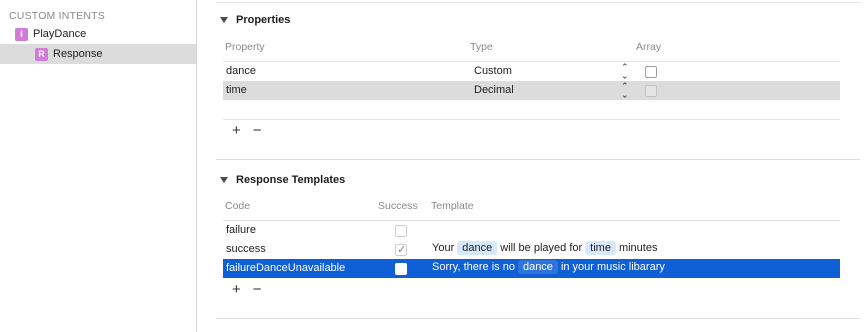 Image resolution: width=868 pixels, height=332 pixels. I want to click on column-header-property: Property, so click(245, 47).